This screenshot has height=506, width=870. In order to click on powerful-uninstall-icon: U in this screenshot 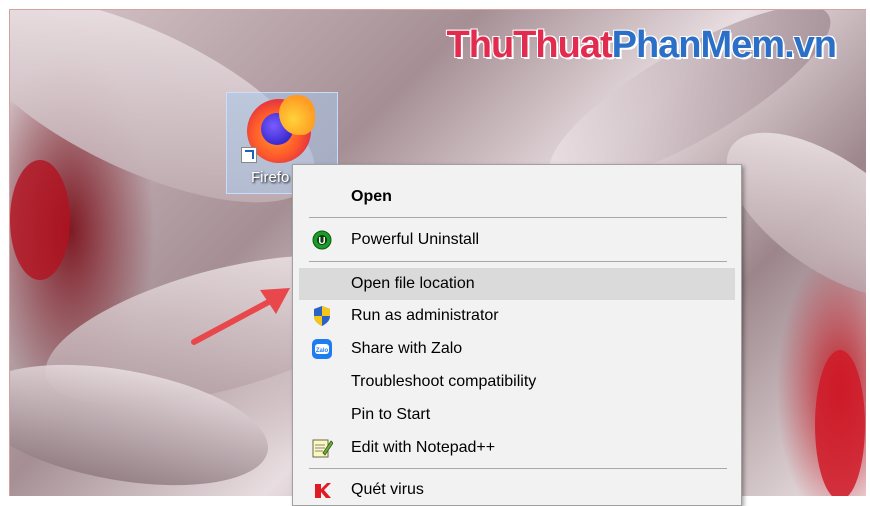, I will do `click(322, 240)`.